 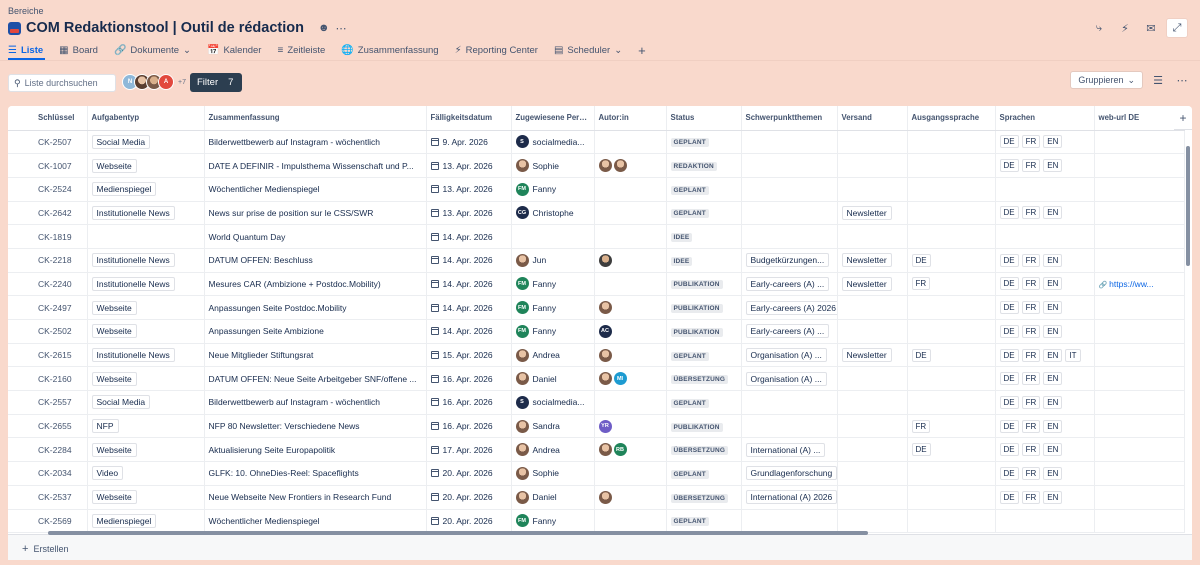 What do you see at coordinates (1151, 28) in the screenshot?
I see `feedback-icon: ✉` at bounding box center [1151, 28].